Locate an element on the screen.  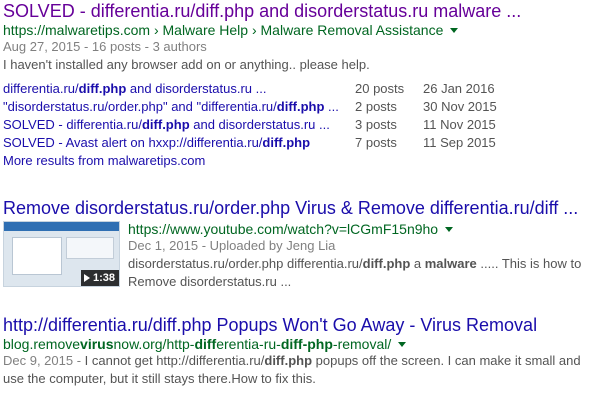
sitelink-text: SOLVED - differentia.ru/ is located at coordinates (72, 124).